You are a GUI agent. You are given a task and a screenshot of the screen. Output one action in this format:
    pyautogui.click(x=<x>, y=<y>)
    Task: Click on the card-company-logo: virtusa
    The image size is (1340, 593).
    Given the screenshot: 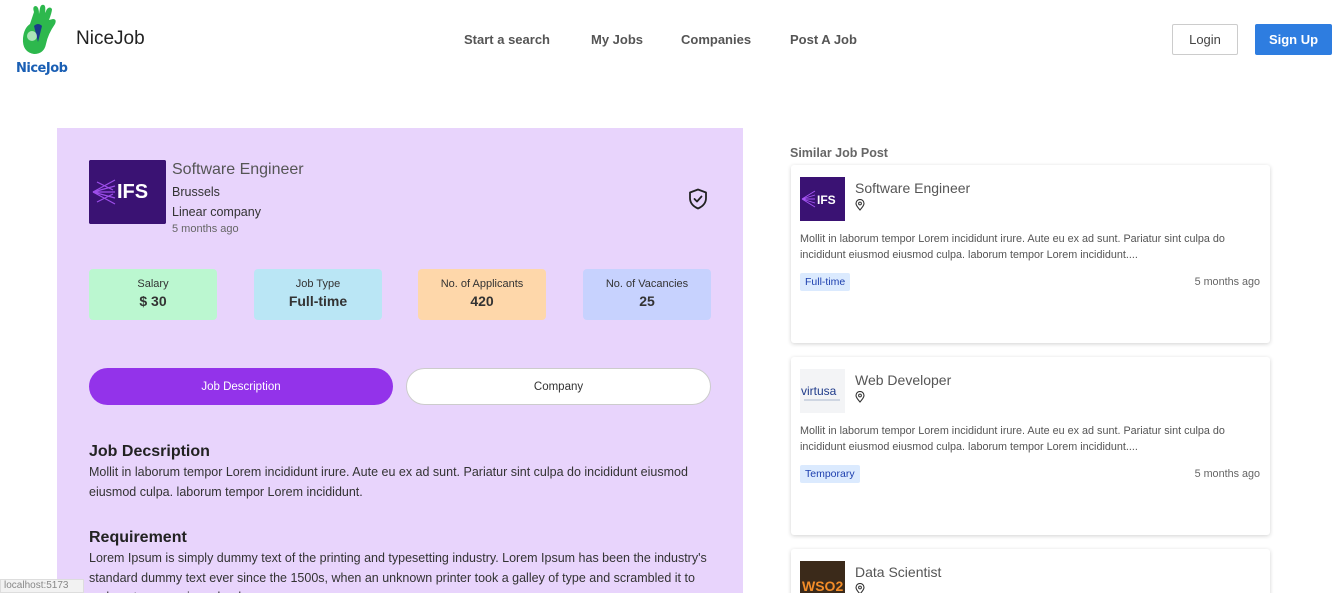 What is the action you would take?
    pyautogui.click(x=822, y=391)
    